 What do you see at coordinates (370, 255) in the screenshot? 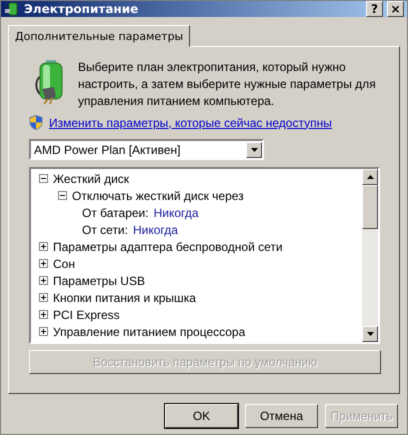
I see `scrollbar` at bounding box center [370, 255].